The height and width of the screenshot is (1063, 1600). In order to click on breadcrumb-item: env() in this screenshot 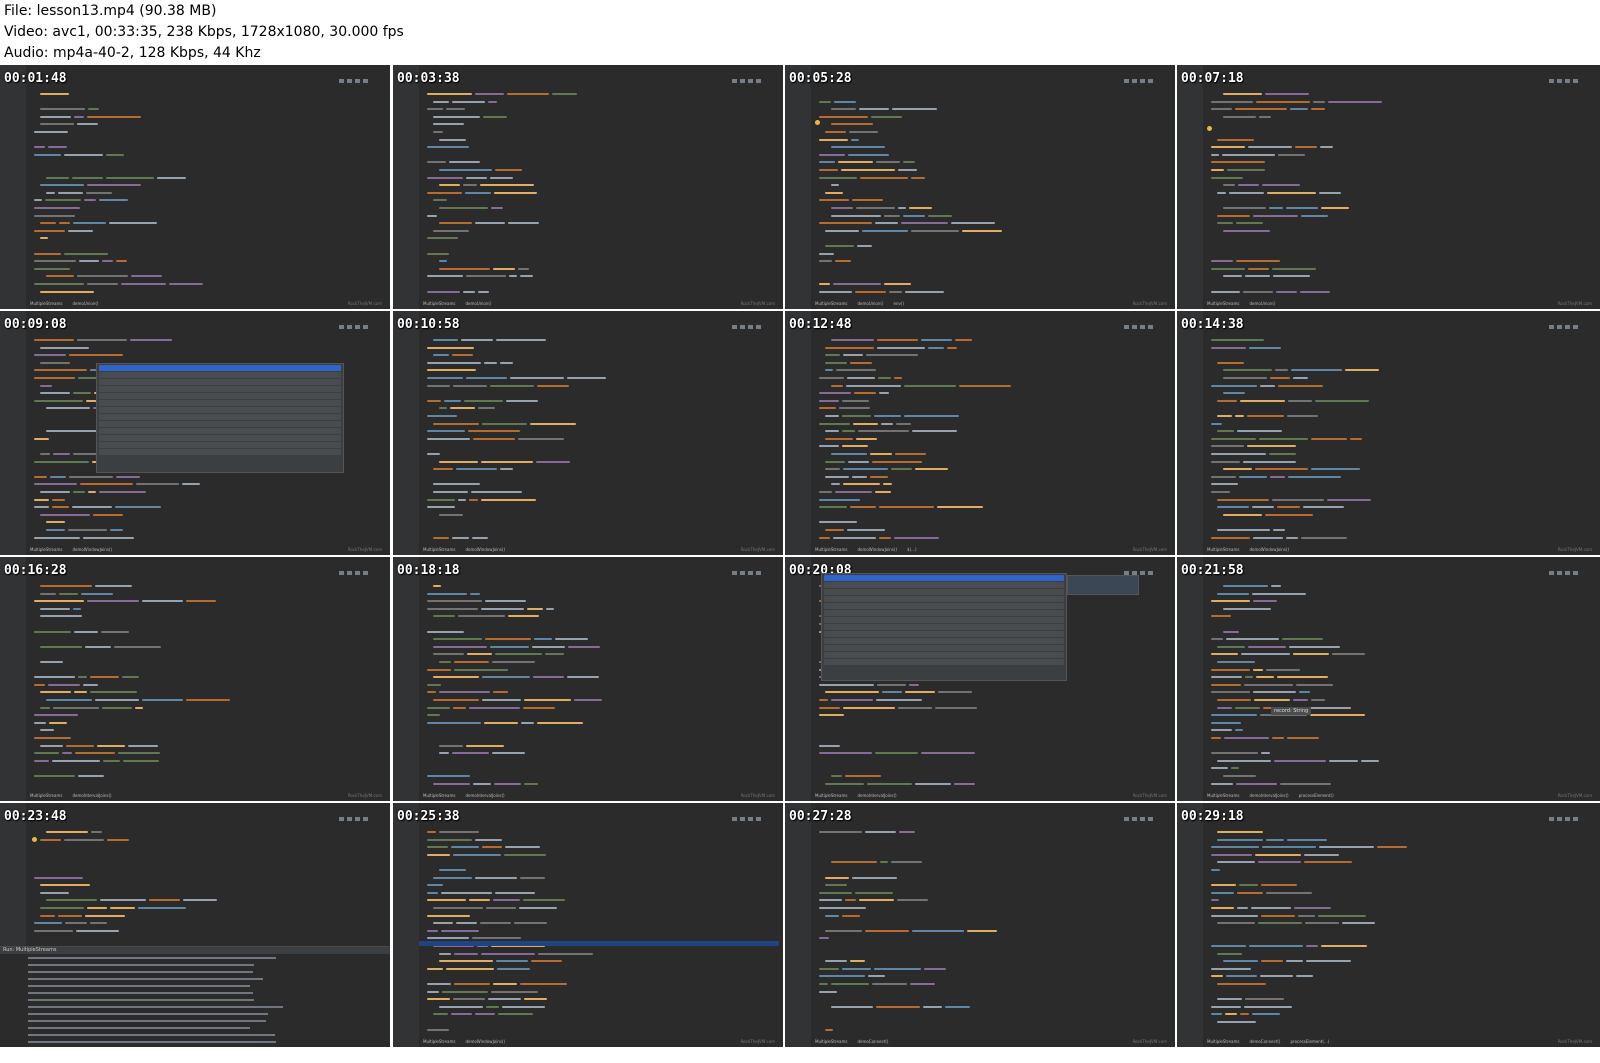, I will do `click(898, 303)`.